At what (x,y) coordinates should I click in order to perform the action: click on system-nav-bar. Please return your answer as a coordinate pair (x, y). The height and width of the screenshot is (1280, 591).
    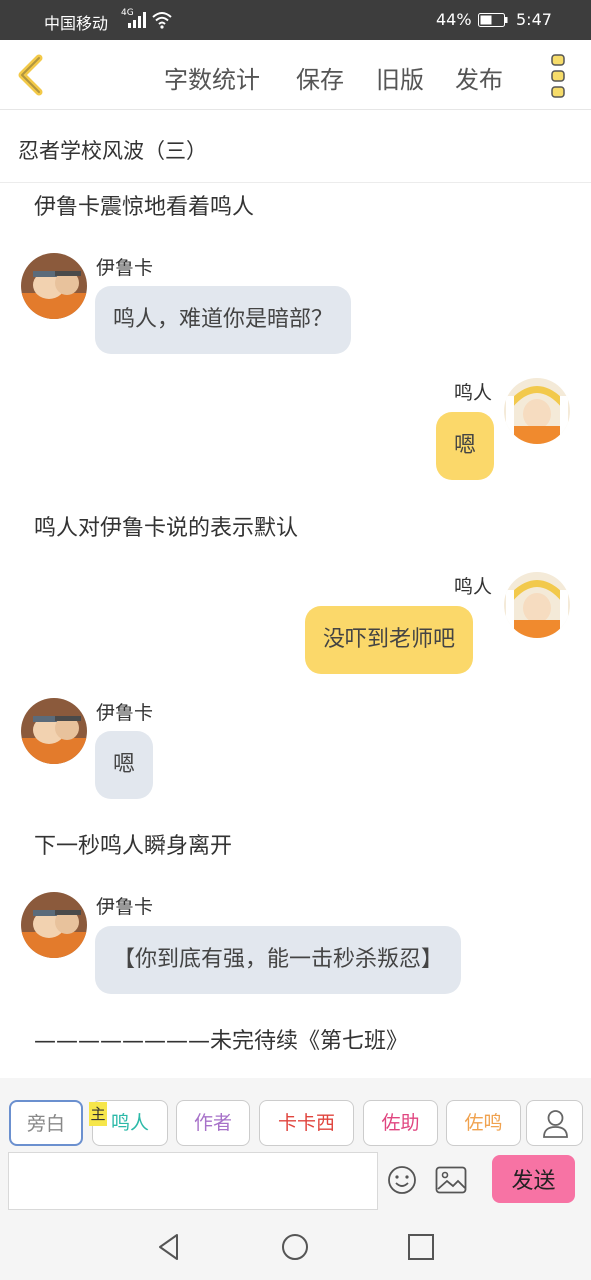
    Looking at the image, I should click on (295, 1246).